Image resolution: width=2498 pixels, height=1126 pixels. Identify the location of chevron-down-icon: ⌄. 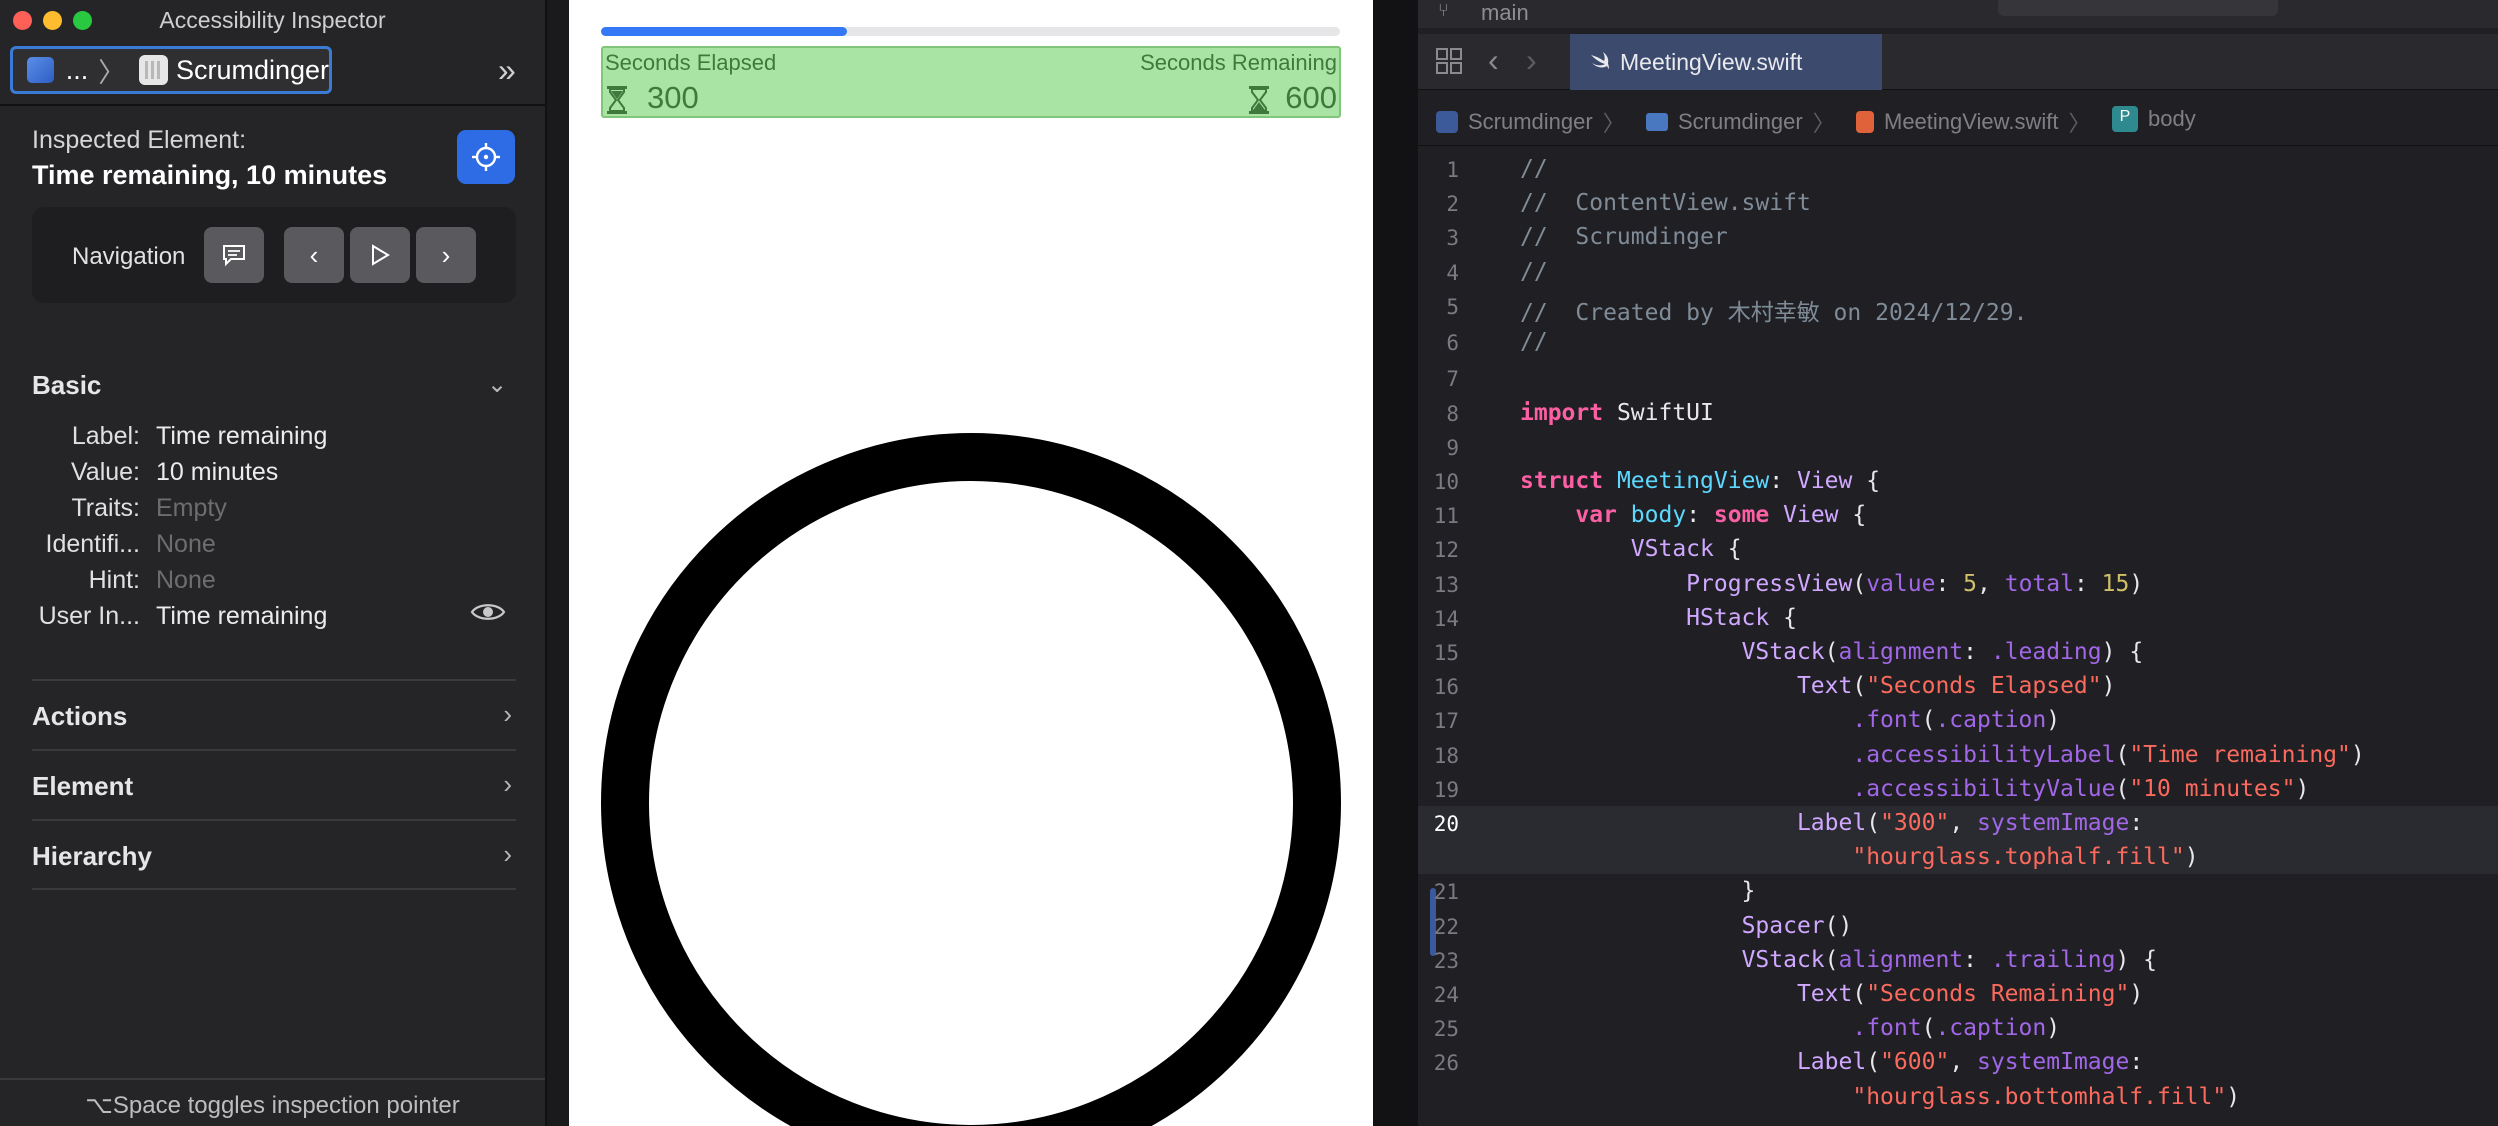
(497, 384).